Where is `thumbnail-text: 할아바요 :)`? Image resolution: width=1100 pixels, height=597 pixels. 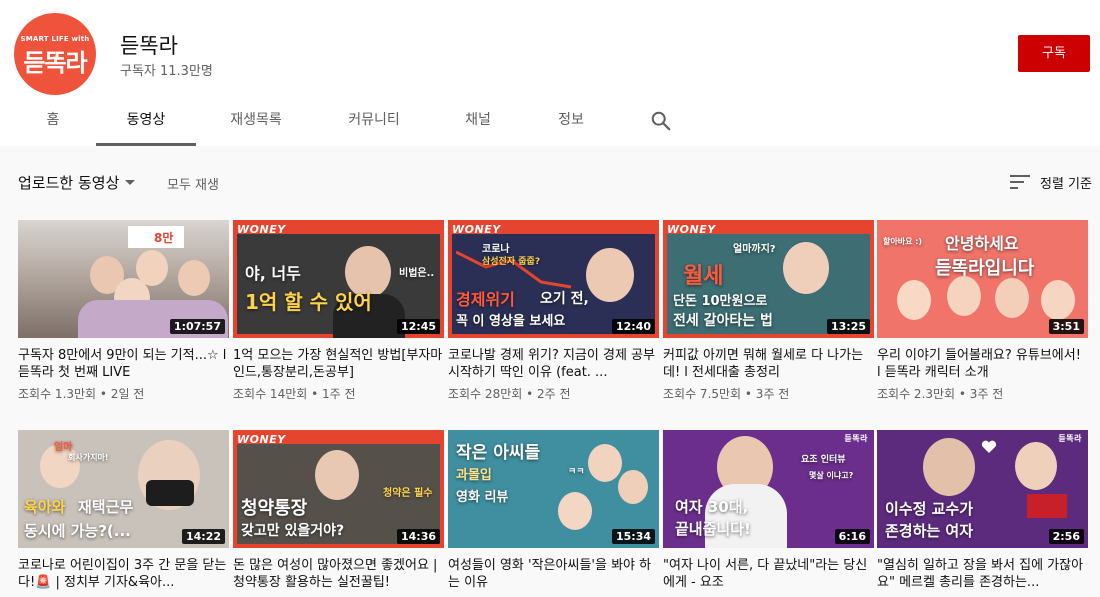 thumbnail-text: 할아바요 :) is located at coordinates (903, 241).